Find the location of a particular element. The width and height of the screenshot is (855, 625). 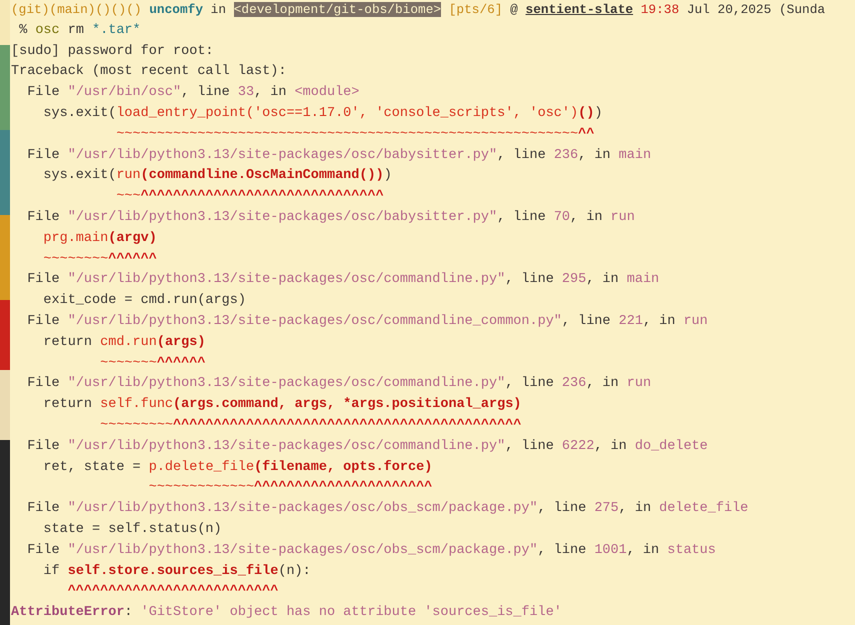

output-line: state = self.status(n) is located at coordinates (132, 529).